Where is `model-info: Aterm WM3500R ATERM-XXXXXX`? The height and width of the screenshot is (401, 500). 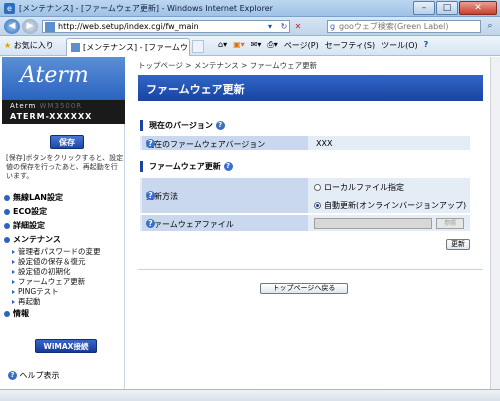
model-info: Aterm WM3500R ATERM-XXXXXX is located at coordinates (63, 112).